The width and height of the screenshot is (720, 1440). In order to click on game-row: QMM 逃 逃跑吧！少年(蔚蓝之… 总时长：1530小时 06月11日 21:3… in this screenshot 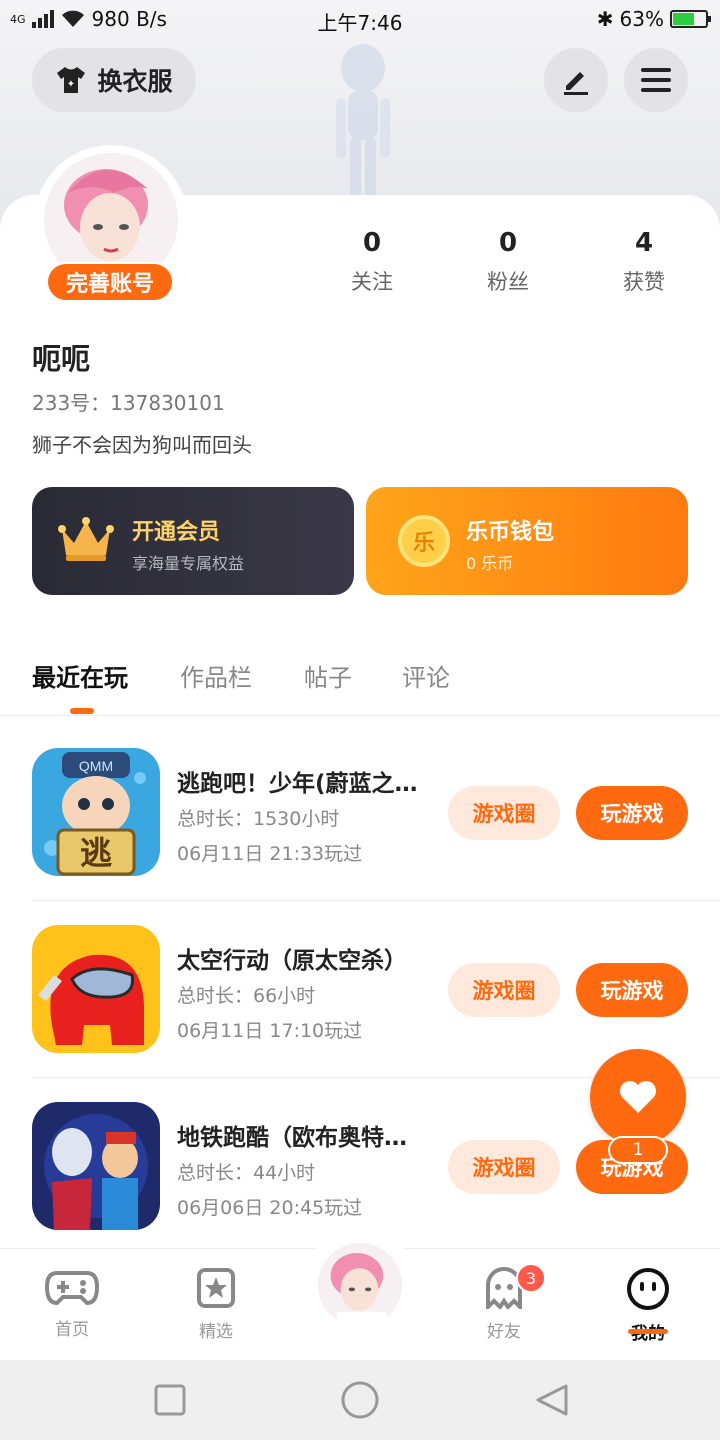, I will do `click(360, 813)`.